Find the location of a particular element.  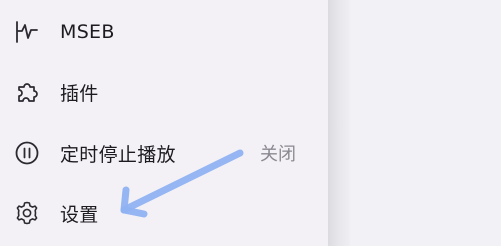

menu-item-sleep-timer: 定时停止播放 关闭 is located at coordinates (164, 153).